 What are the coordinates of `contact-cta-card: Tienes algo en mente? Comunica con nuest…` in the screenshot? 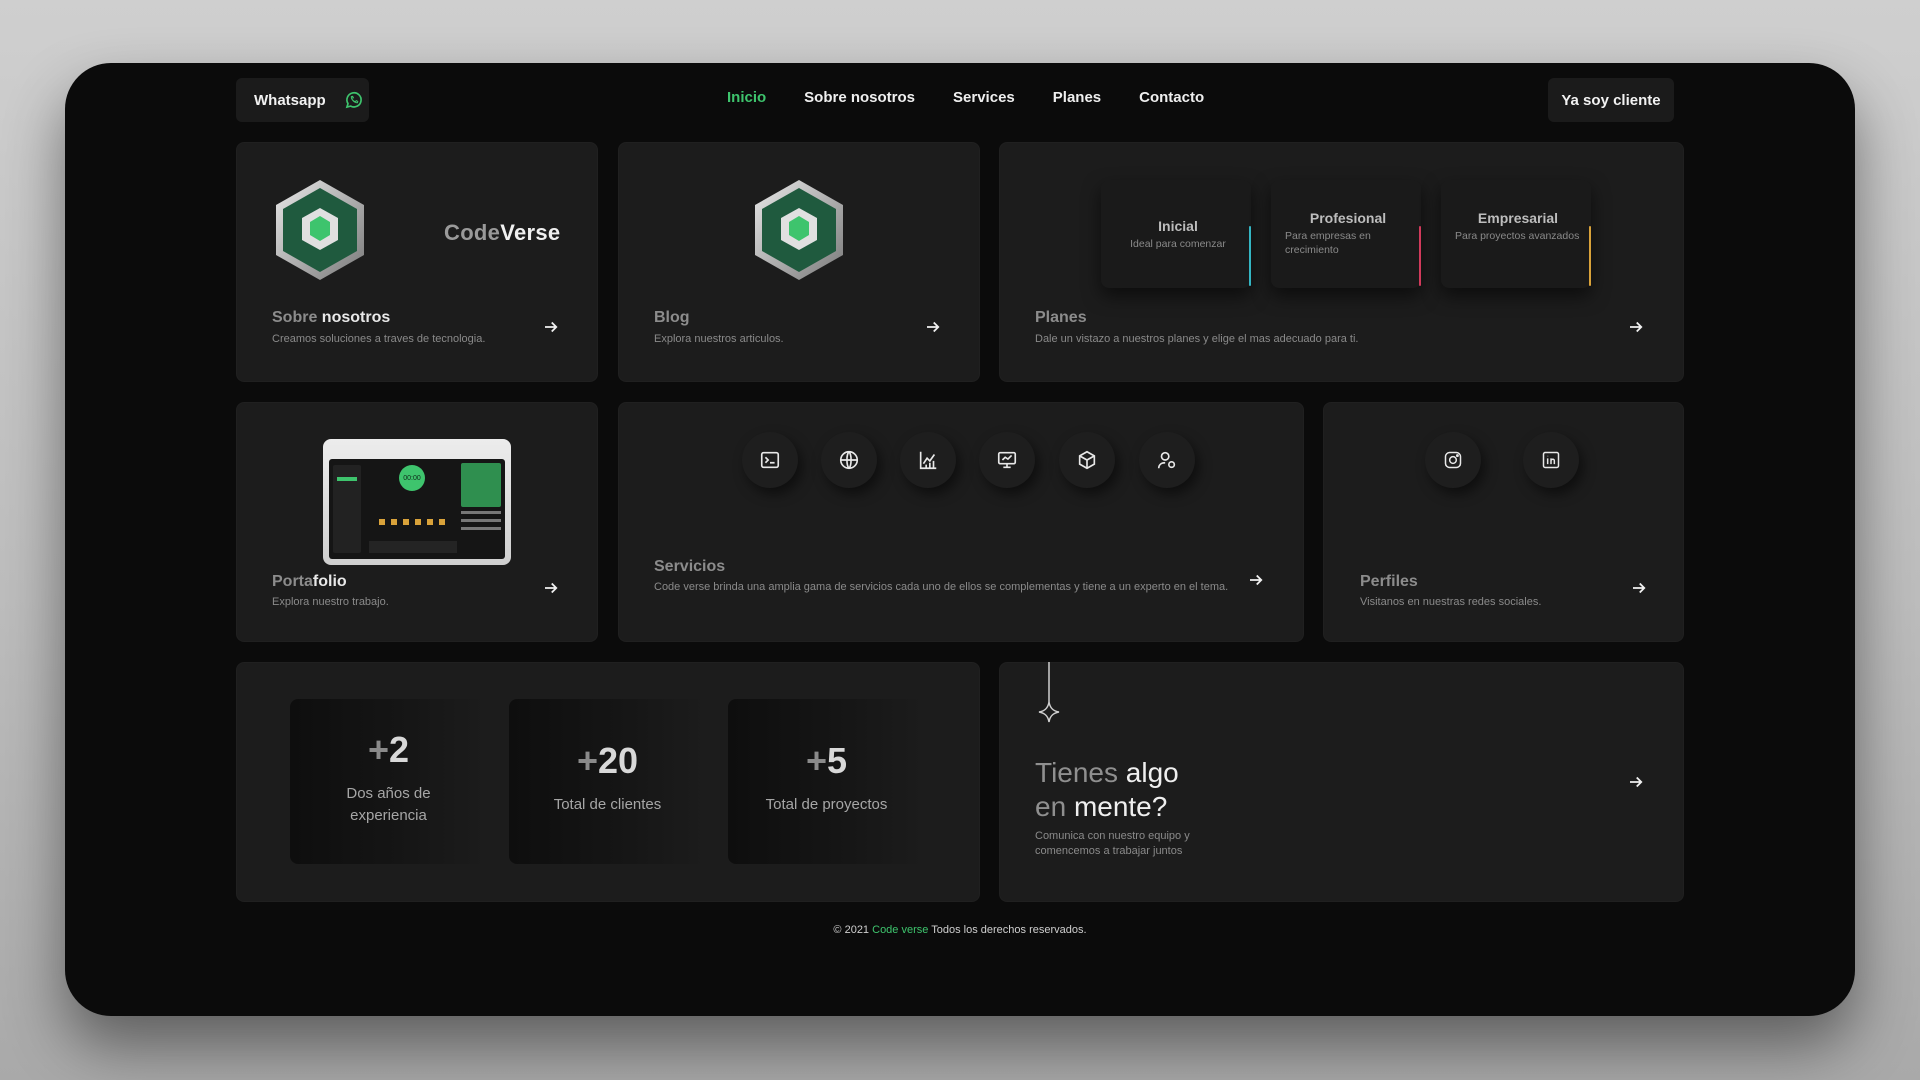 It's located at (1341, 782).